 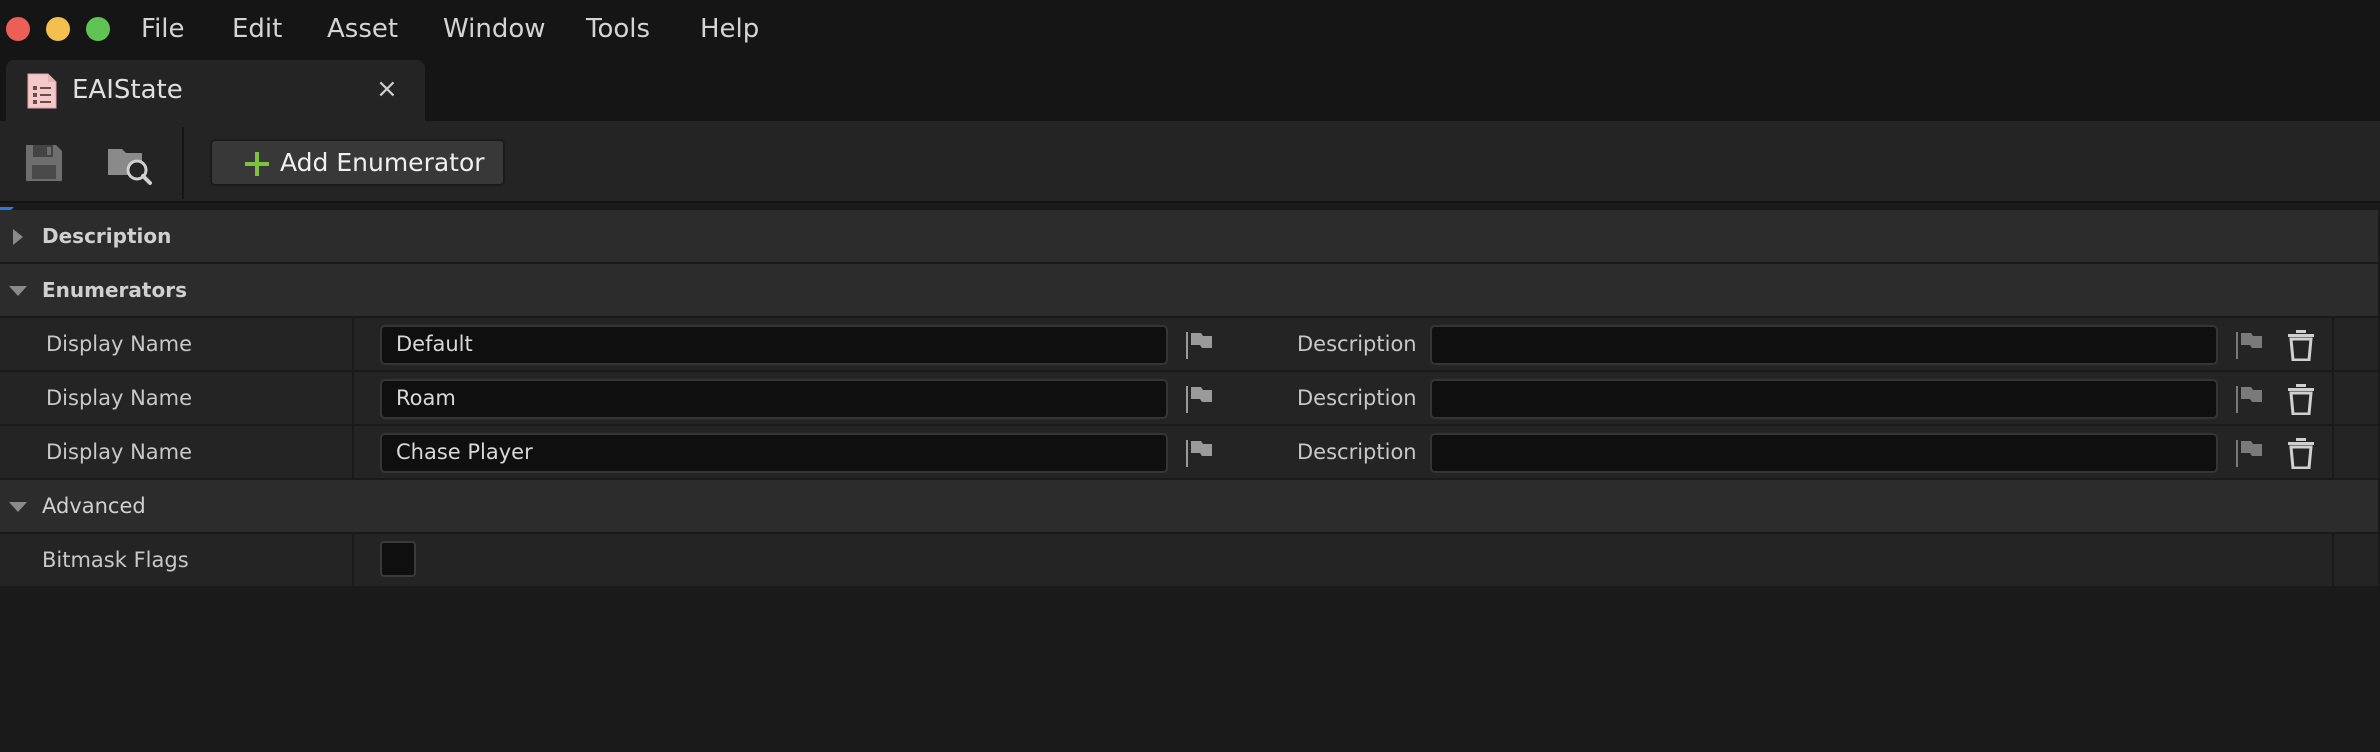 What do you see at coordinates (362, 29) in the screenshot?
I see `menu-asset: Asset` at bounding box center [362, 29].